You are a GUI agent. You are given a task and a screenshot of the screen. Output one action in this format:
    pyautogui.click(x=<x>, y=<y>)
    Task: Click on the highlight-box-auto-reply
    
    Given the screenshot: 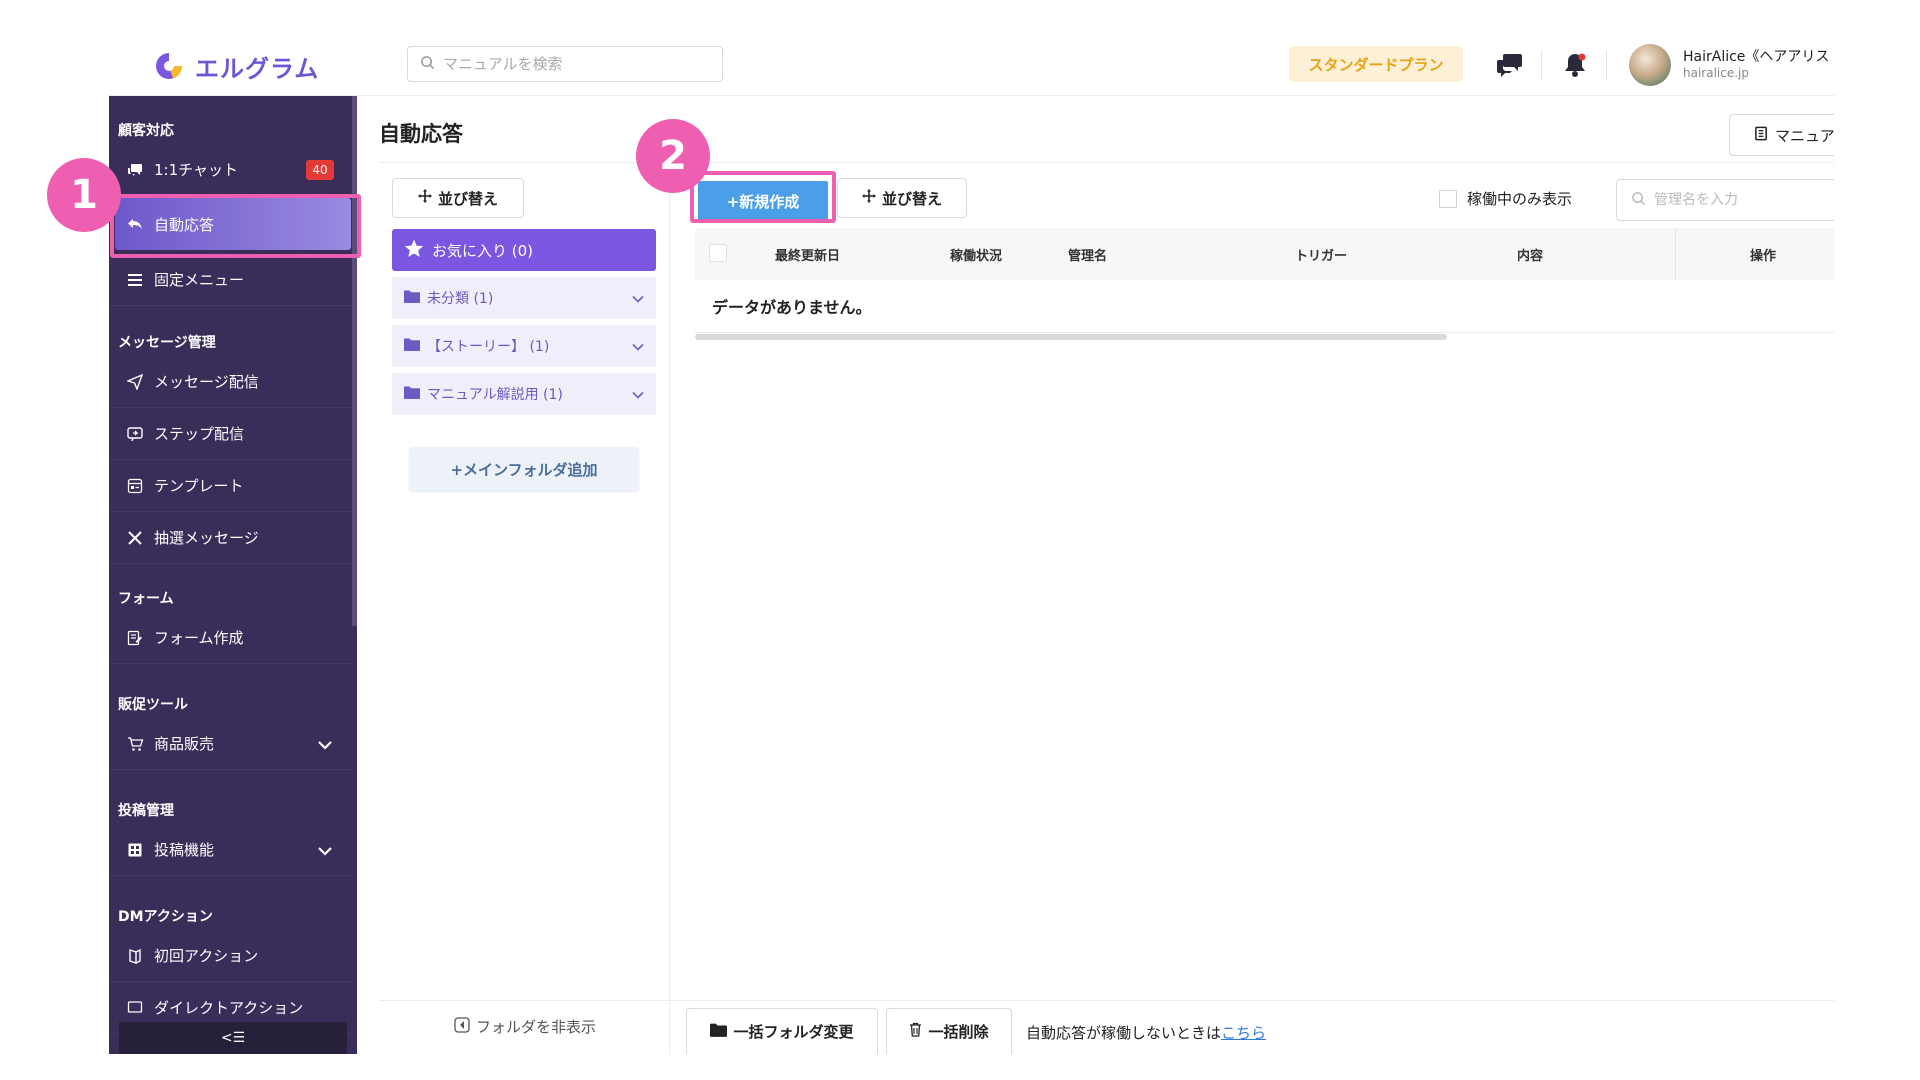 What is the action you would take?
    pyautogui.click(x=235, y=226)
    